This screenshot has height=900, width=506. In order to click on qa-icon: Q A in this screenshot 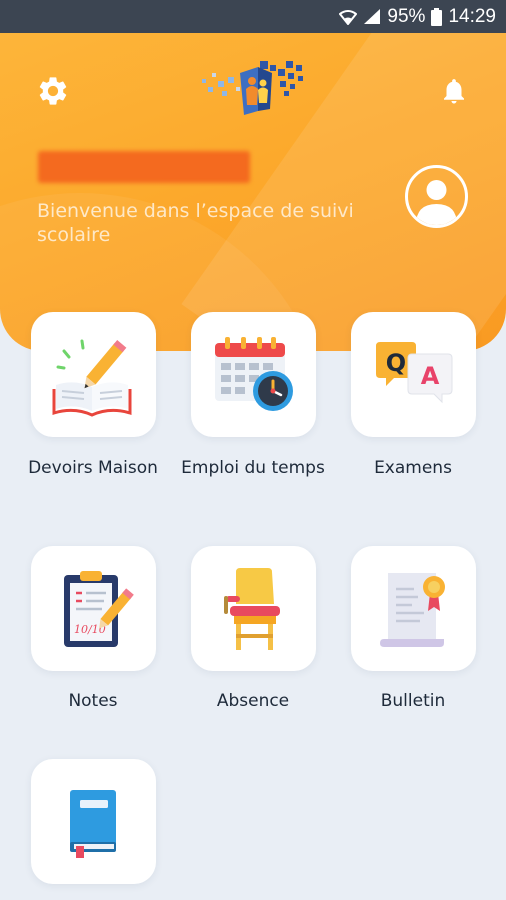, I will do `click(413, 372)`.